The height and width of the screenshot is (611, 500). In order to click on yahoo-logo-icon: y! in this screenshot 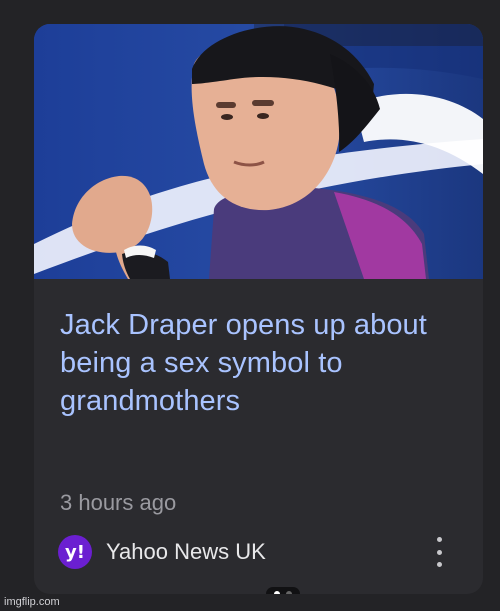, I will do `click(75, 552)`.